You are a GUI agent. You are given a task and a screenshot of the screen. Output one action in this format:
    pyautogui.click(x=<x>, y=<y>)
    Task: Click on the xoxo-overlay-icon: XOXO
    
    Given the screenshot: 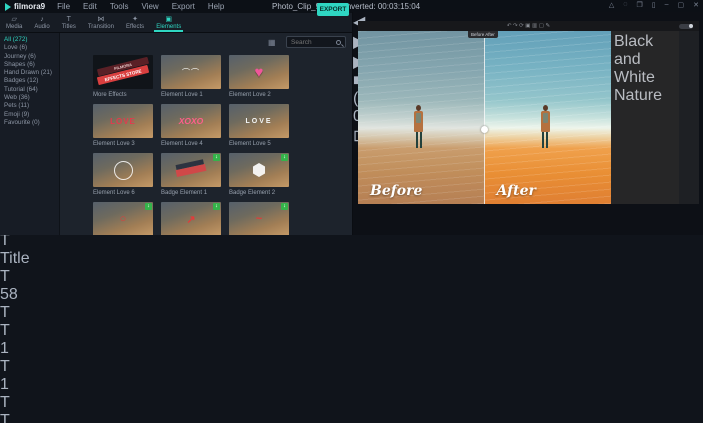 What is the action you would take?
    pyautogui.click(x=191, y=121)
    